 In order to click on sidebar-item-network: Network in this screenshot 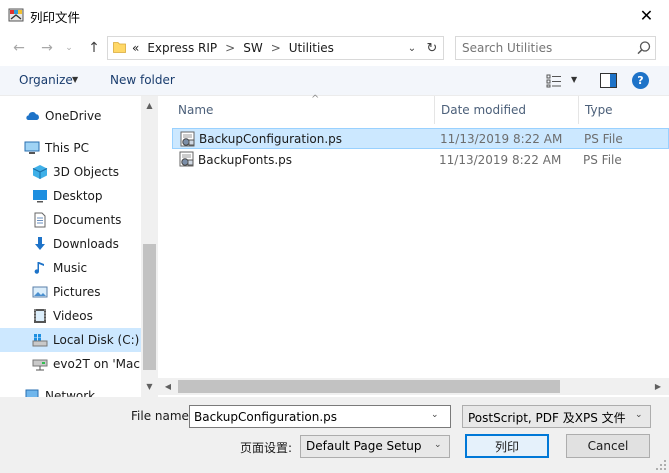, I will do `click(70, 390)`.